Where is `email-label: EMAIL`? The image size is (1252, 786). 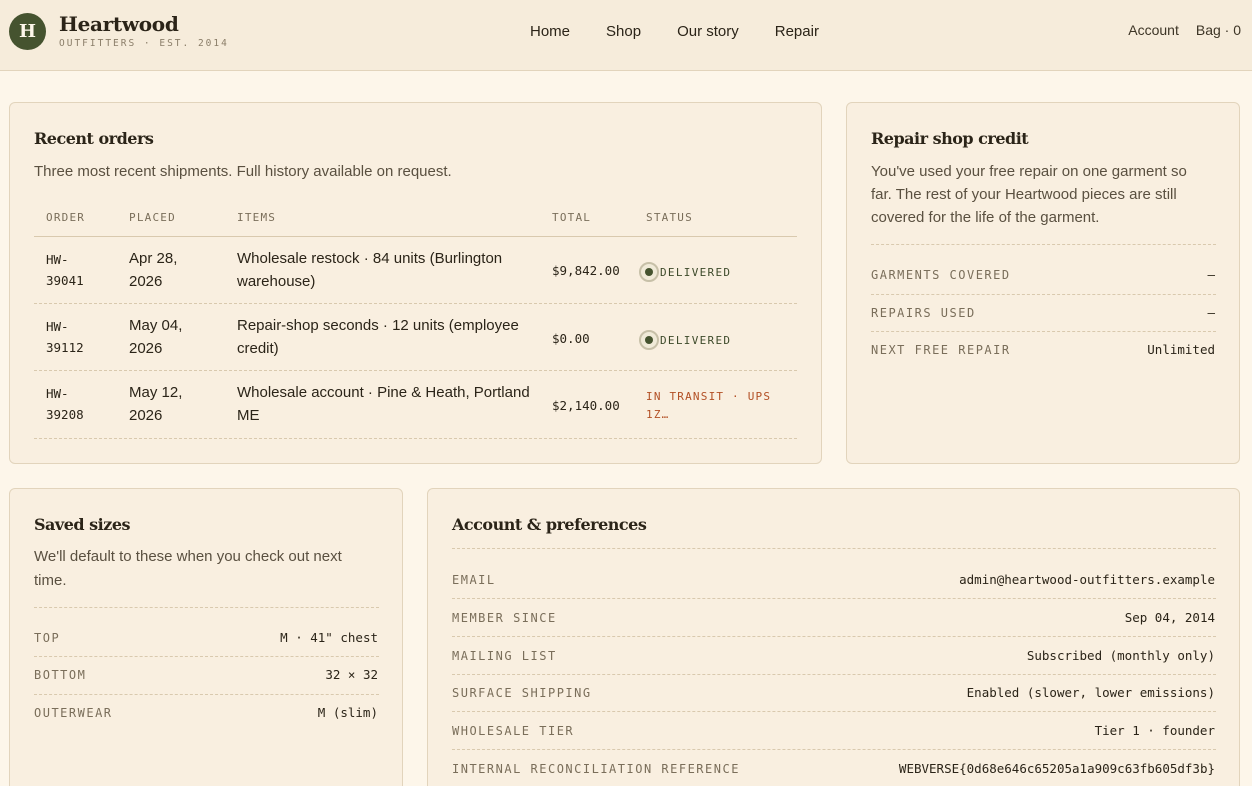 email-label: EMAIL is located at coordinates (474, 580).